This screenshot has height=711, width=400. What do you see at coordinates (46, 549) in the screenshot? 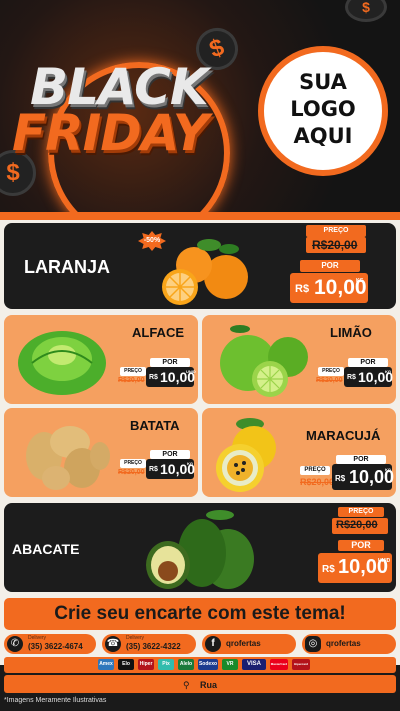
I see `product-name: ABACATE` at bounding box center [46, 549].